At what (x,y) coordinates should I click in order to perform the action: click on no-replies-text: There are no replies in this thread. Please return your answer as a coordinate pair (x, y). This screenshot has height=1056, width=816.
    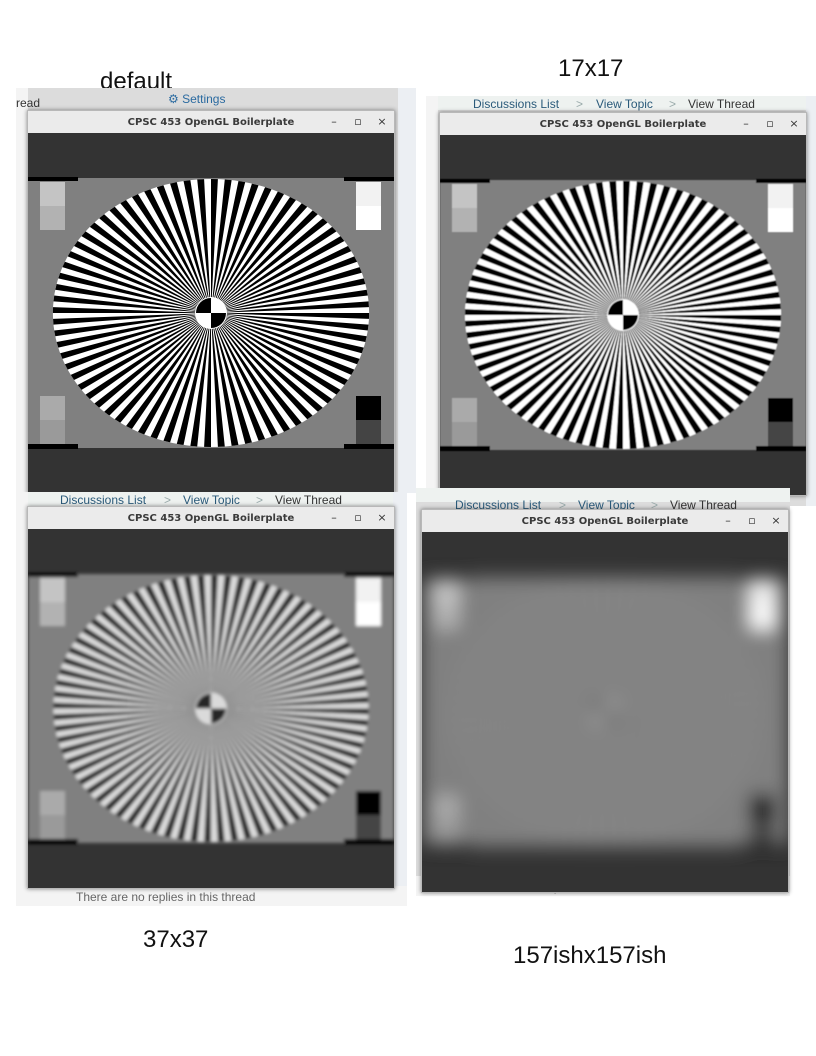
    Looking at the image, I should click on (166, 897).